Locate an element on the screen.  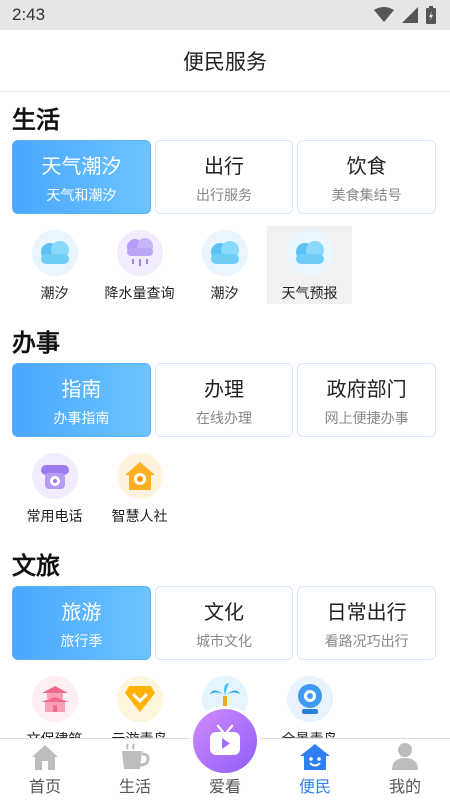
telephone-icon is located at coordinates (54, 476).